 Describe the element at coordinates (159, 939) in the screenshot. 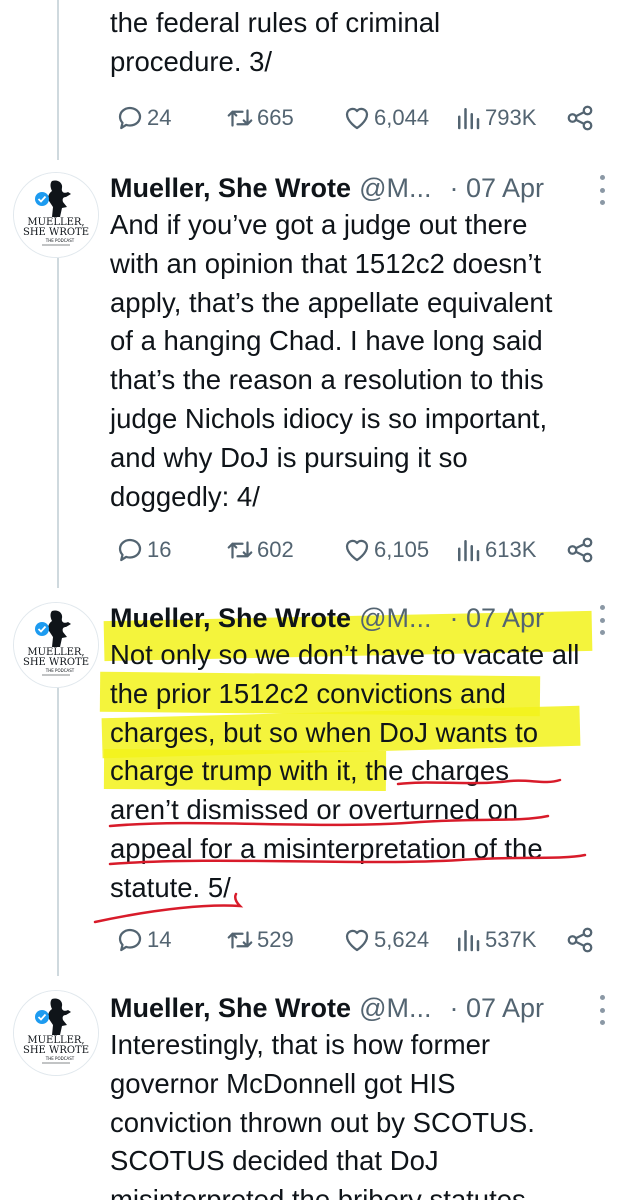

I see `reply-count: 14` at that location.